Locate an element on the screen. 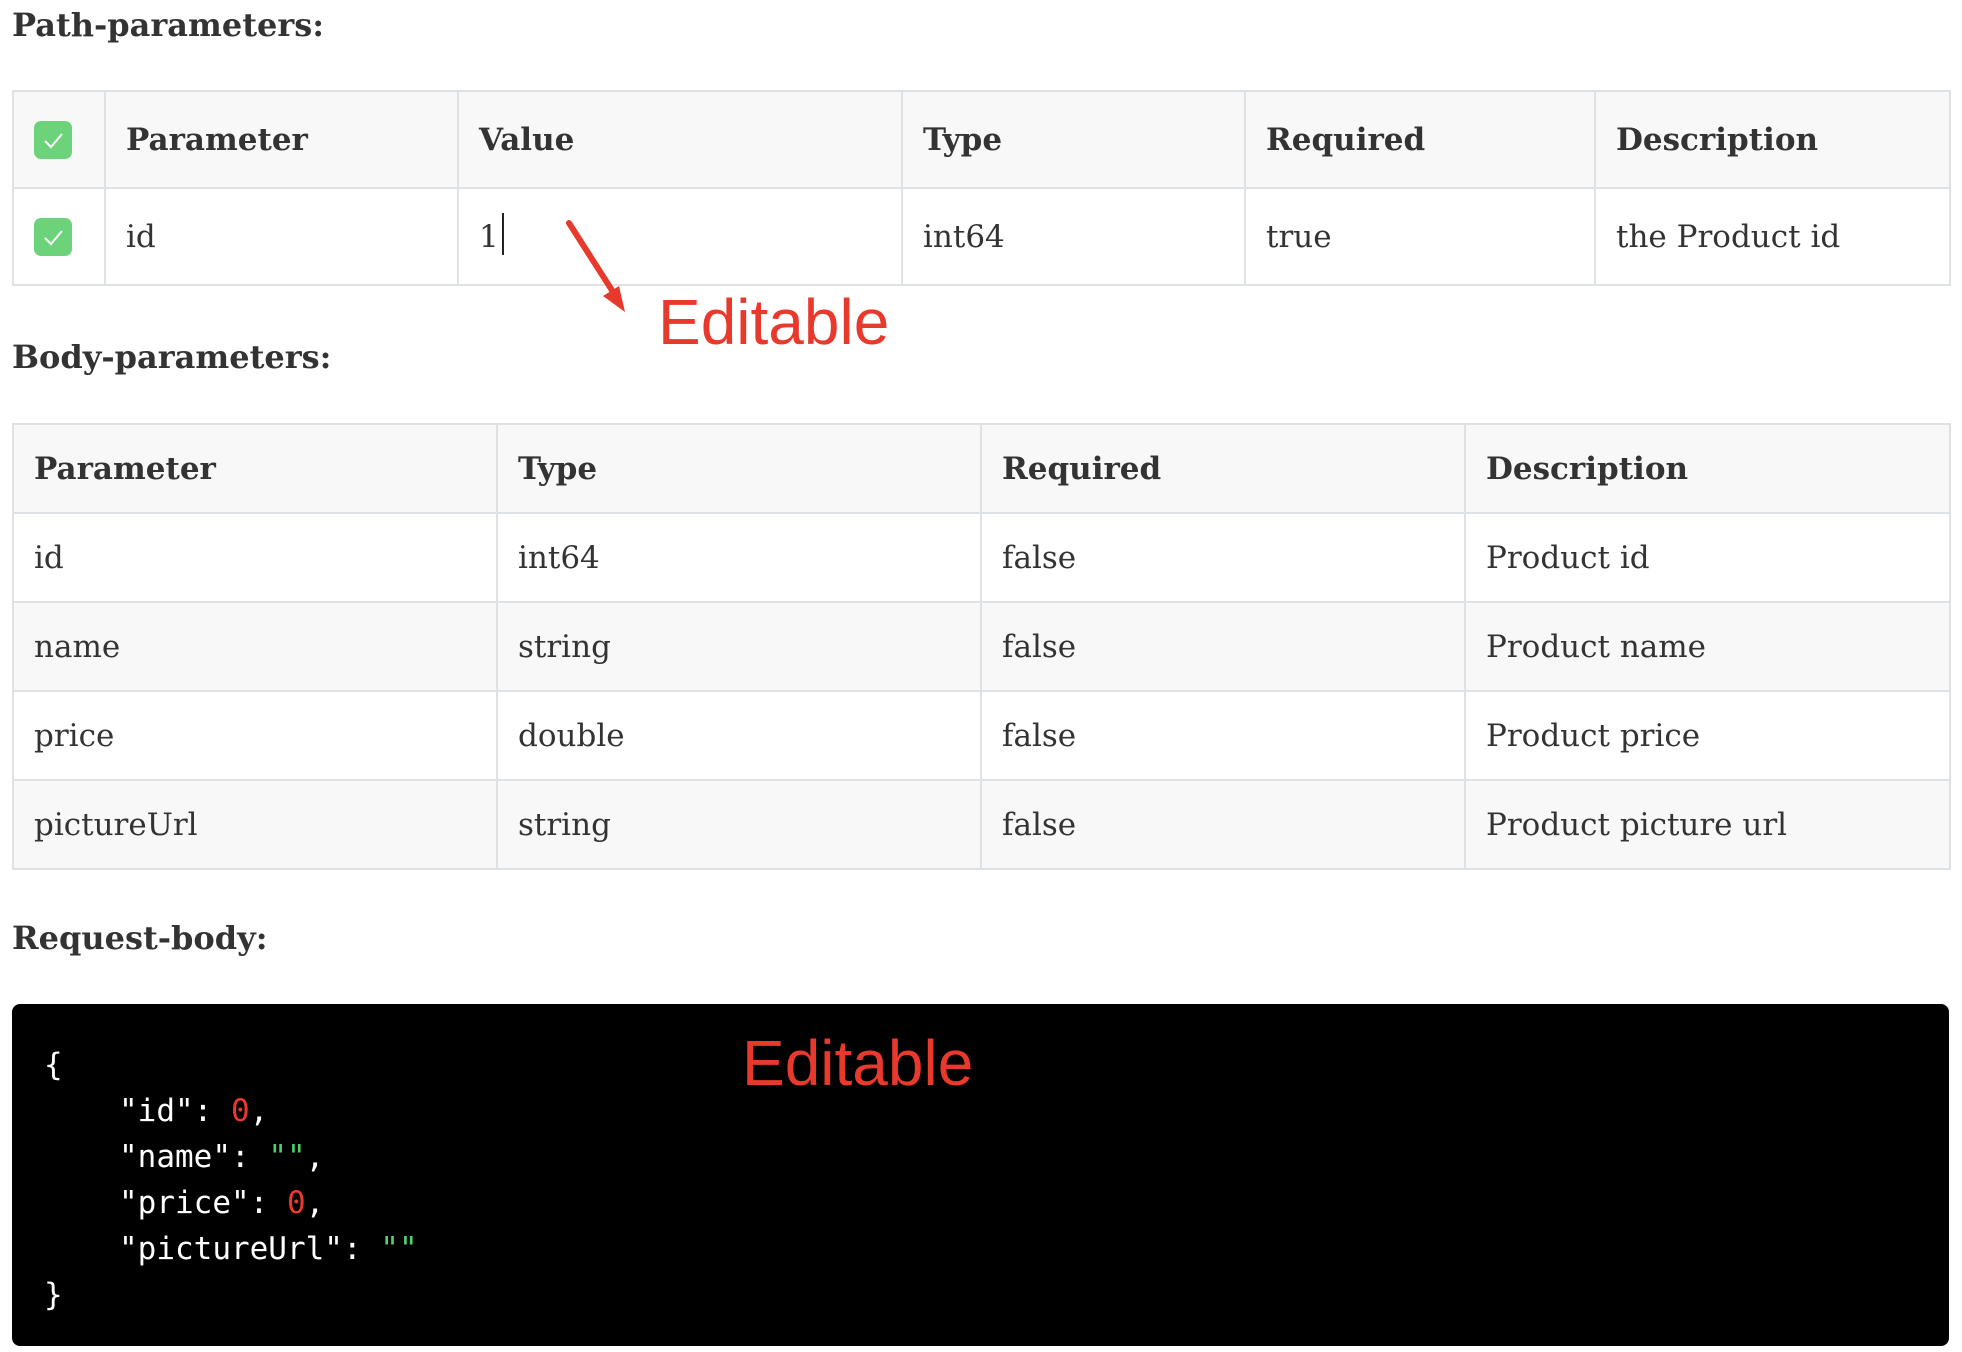  table-row: id int64 true the Product id is located at coordinates (981, 236).